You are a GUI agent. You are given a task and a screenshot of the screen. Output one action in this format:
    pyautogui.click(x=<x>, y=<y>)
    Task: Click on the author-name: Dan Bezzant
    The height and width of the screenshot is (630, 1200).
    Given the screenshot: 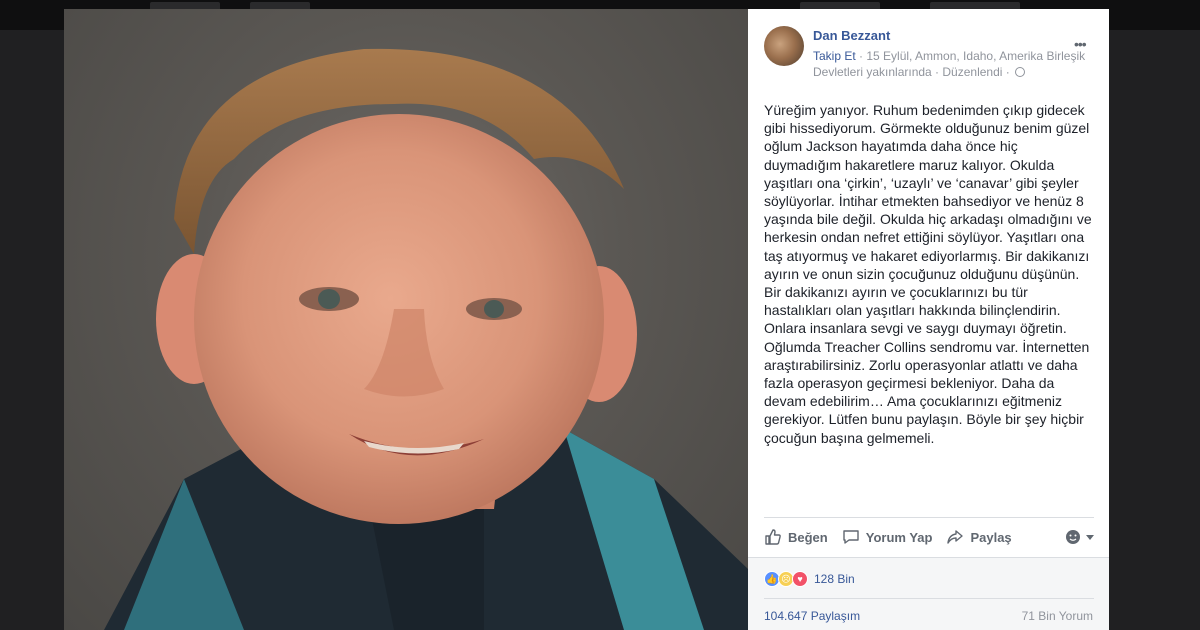 What is the action you would take?
    pyautogui.click(x=851, y=35)
    